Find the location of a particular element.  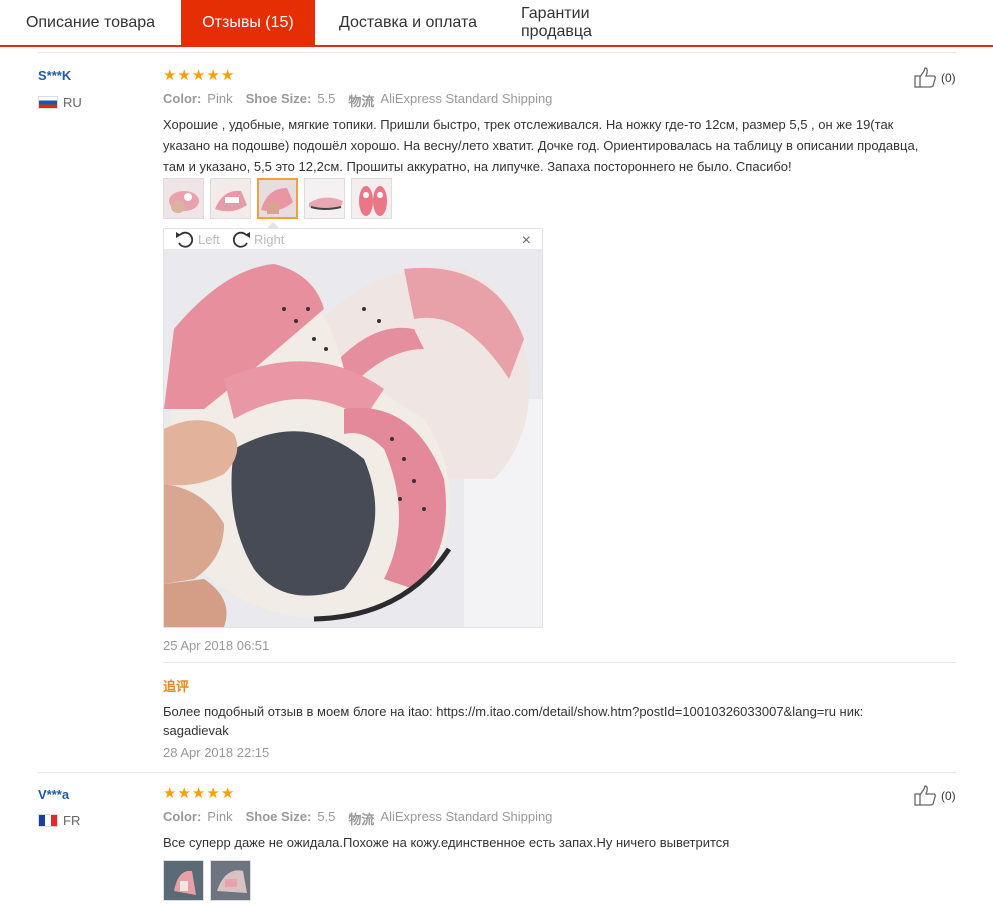

viewer-toolbar: Left Right × is located at coordinates (353, 239).